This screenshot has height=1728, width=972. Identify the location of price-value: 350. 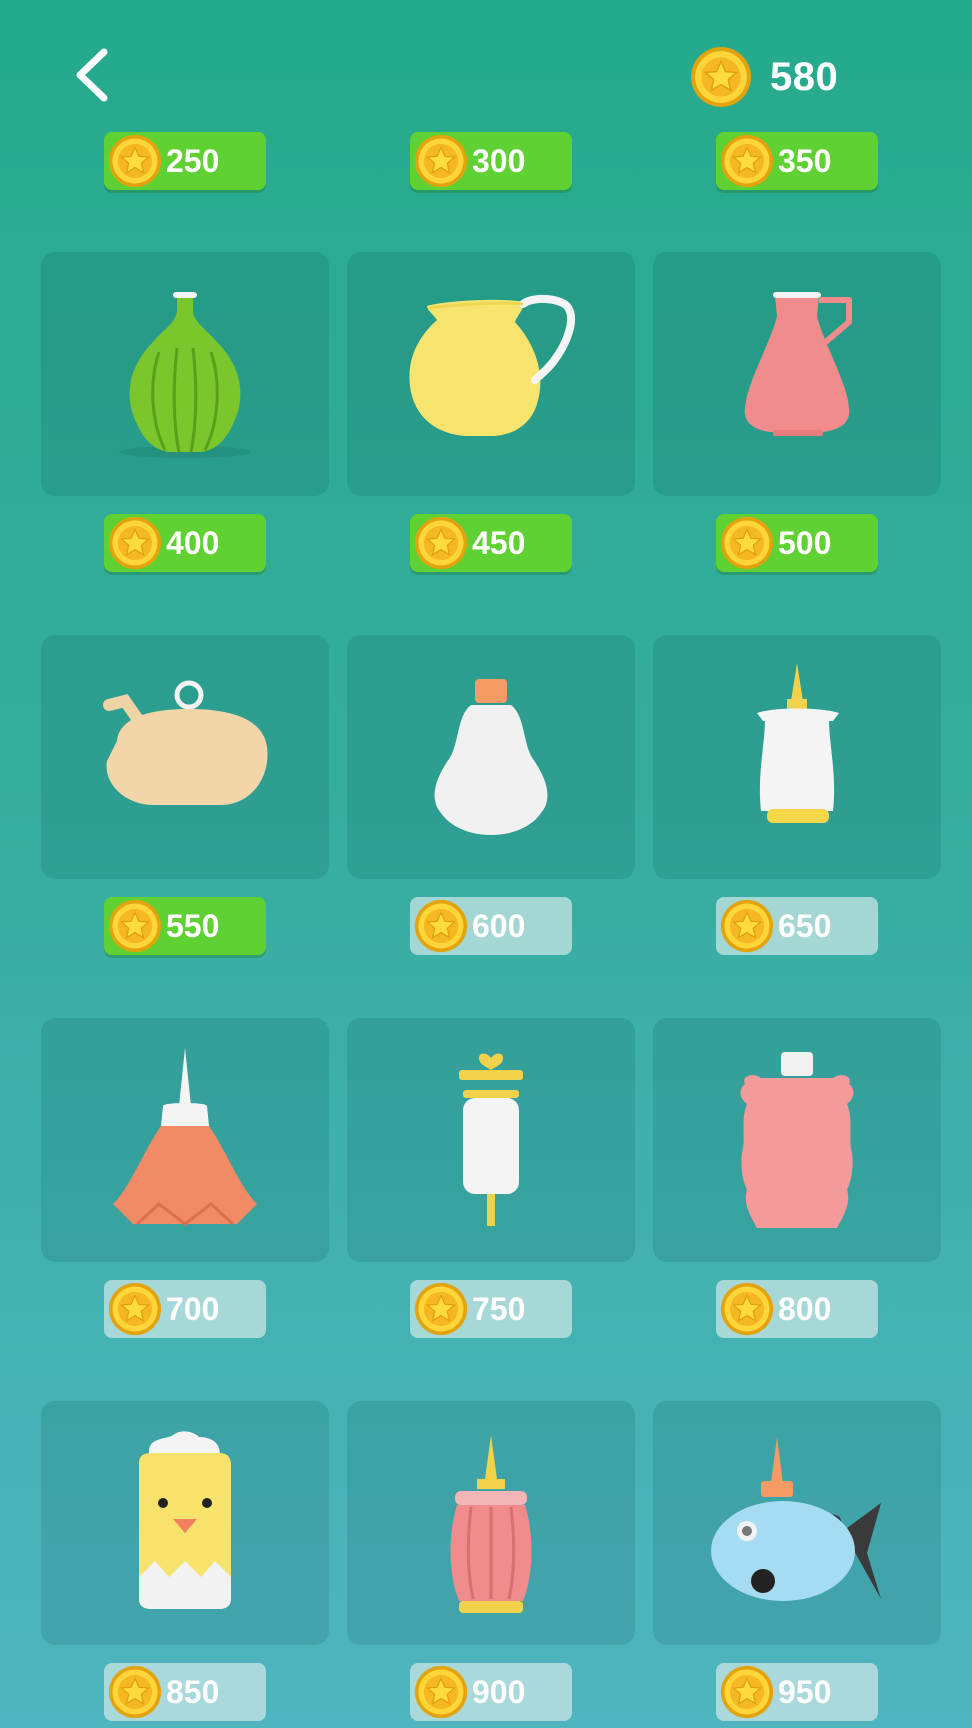
(805, 160).